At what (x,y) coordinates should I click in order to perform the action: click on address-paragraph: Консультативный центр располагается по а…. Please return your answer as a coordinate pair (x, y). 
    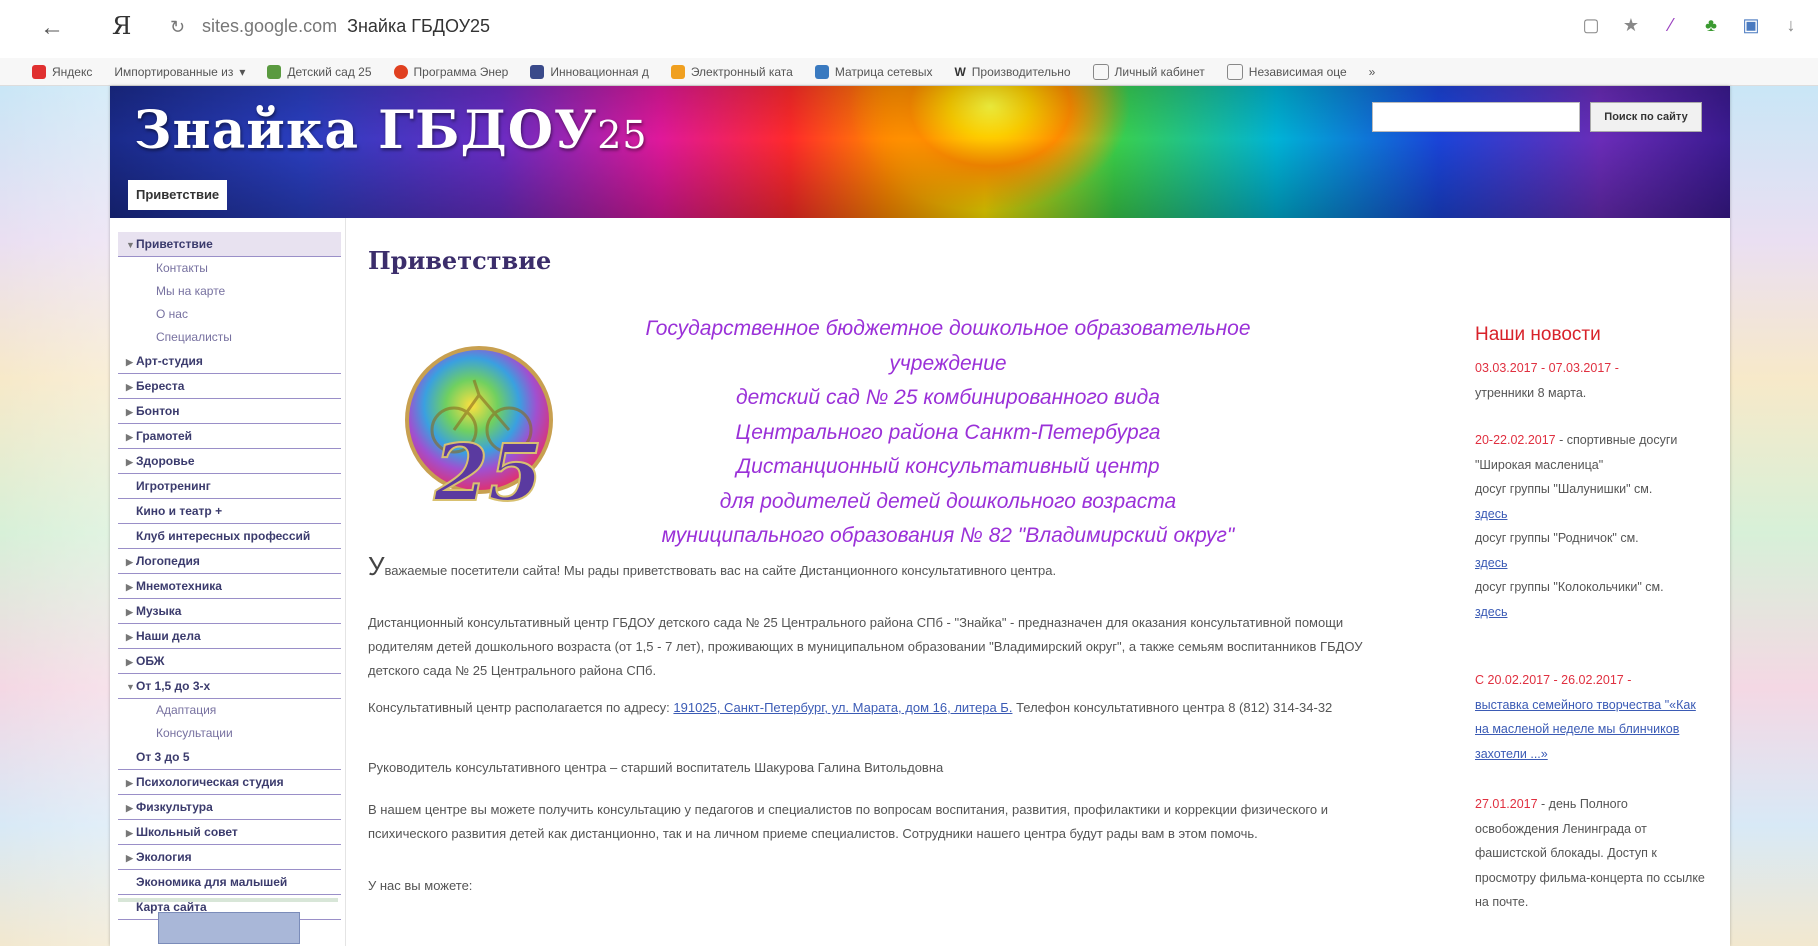
    Looking at the image, I should click on (850, 707).